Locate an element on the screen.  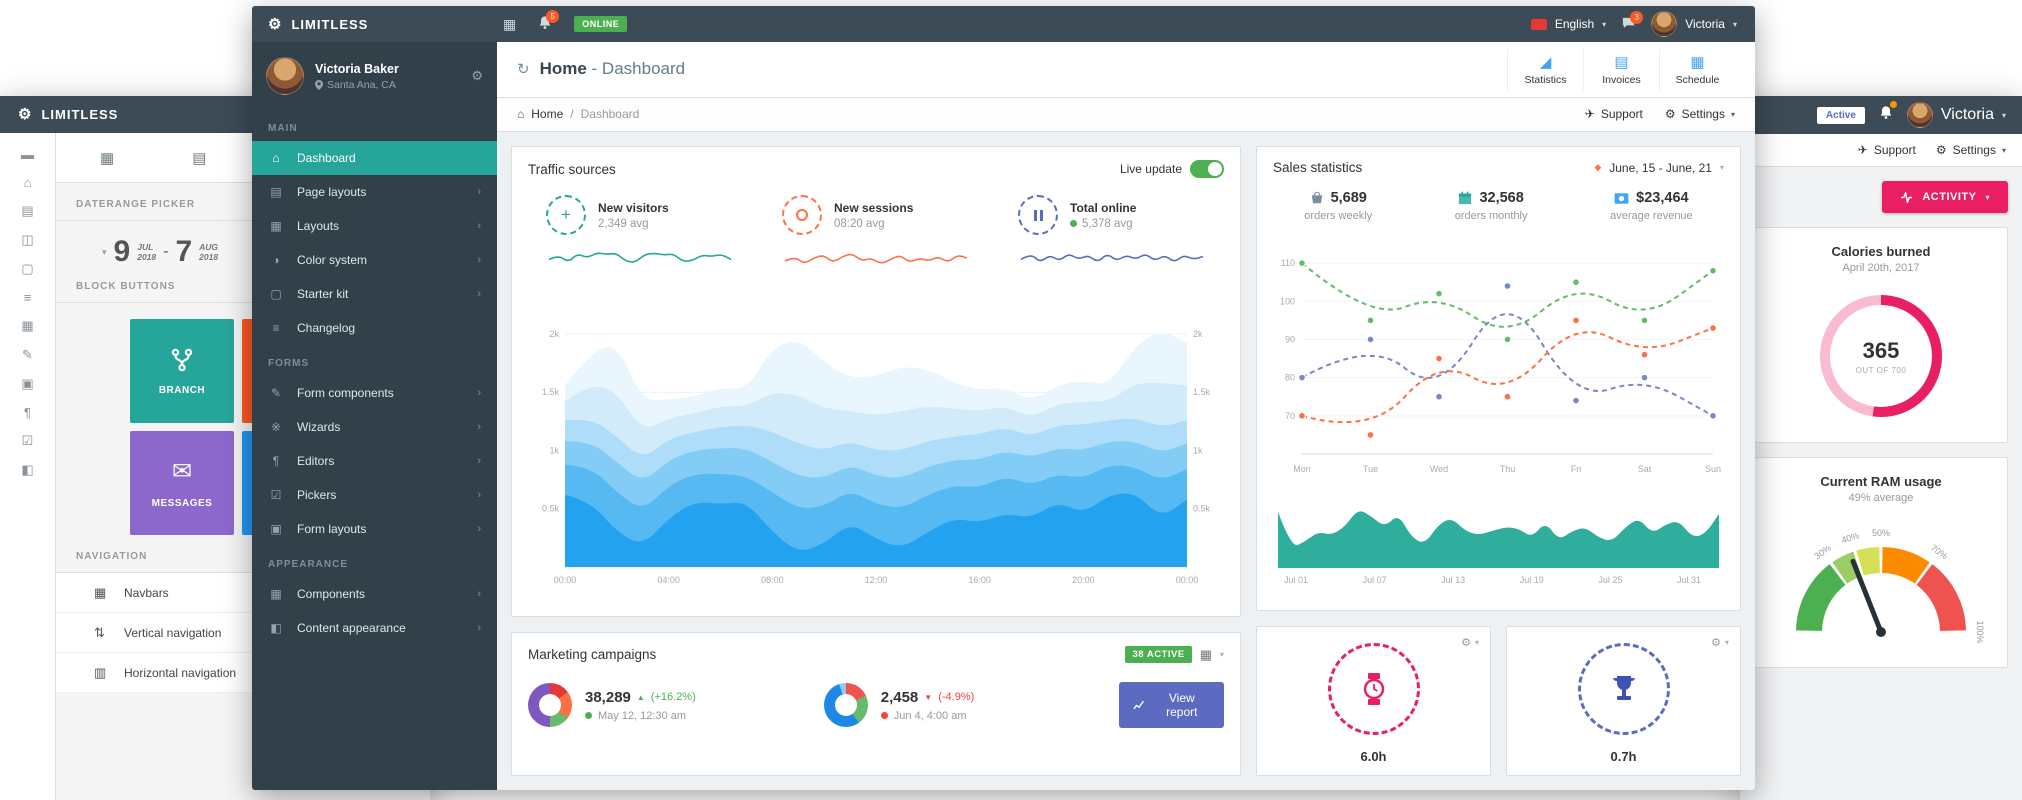
rail-icon-layouts: ▤ is located at coordinates (27, 211).